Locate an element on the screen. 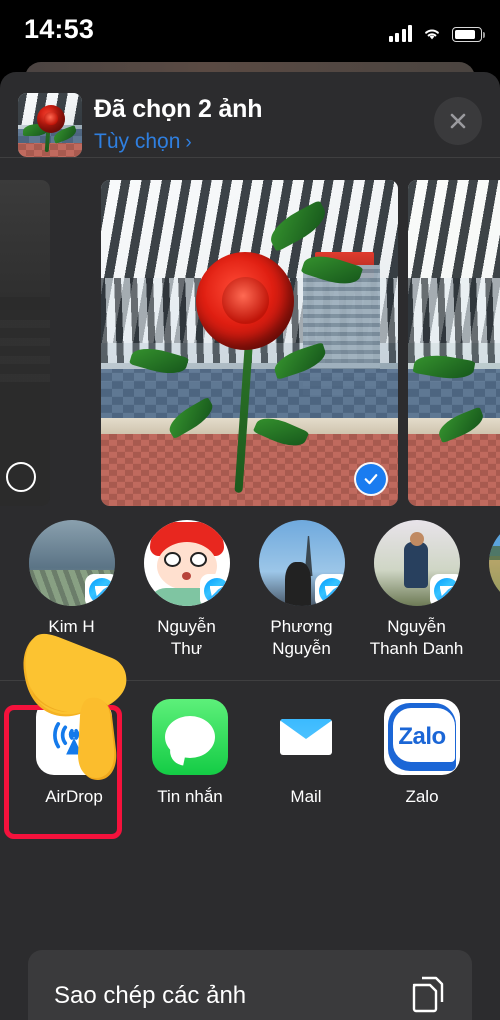 The width and height of the screenshot is (500, 1020). carousel-photo-right is located at coordinates (454, 343).